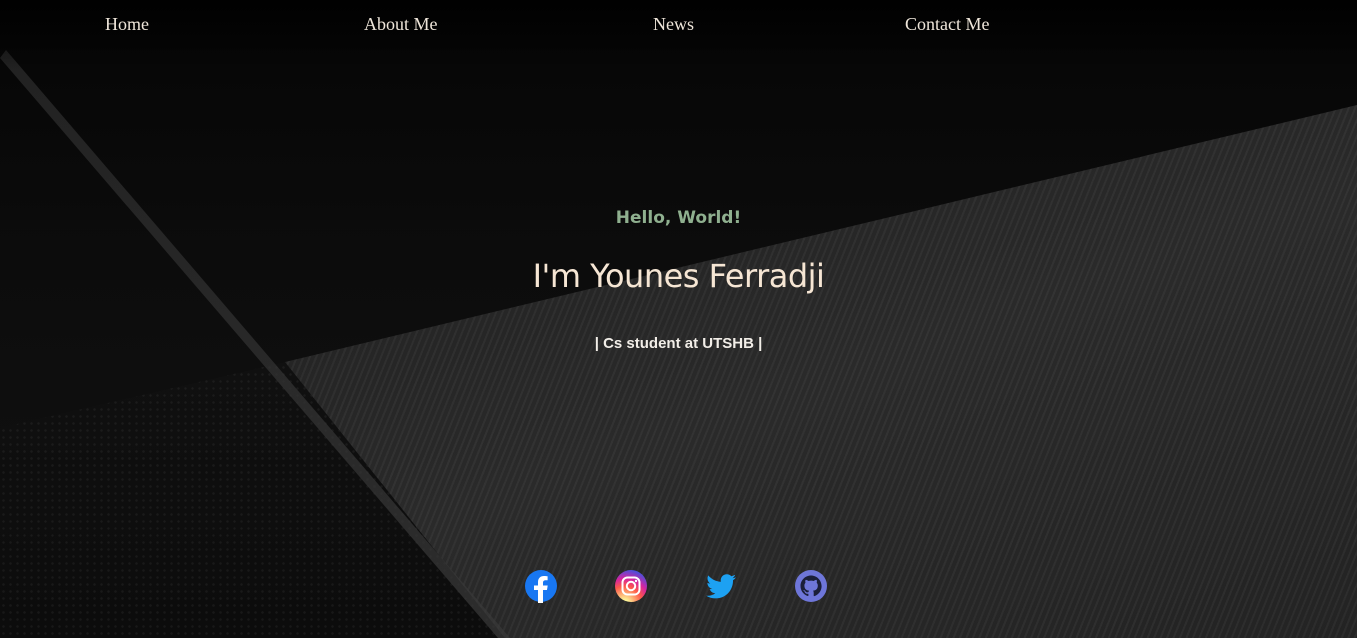 Image resolution: width=1357 pixels, height=638 pixels. I want to click on twitter-icon, so click(721, 586).